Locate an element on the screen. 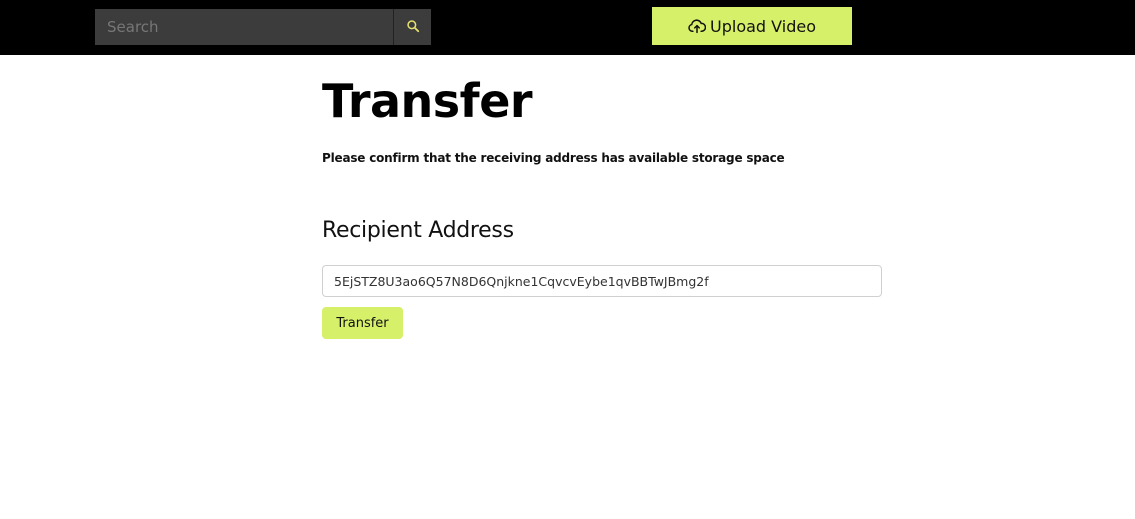 The width and height of the screenshot is (1135, 519). upload-video-label: Upload Video is located at coordinates (763, 26).